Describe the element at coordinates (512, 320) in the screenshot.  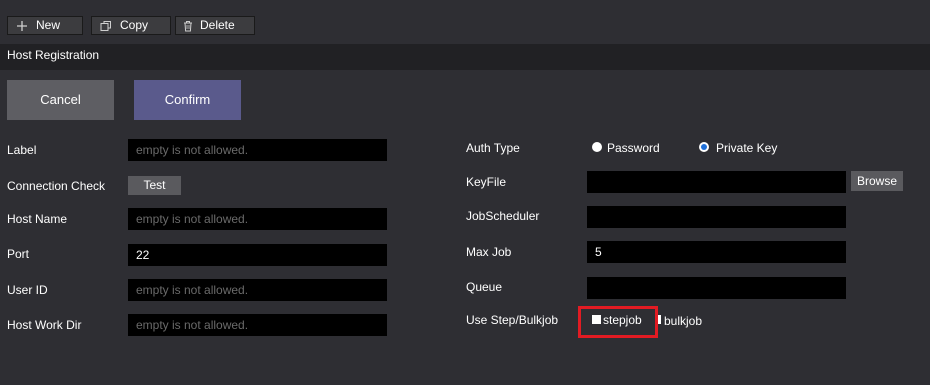
I see `use-step-bulkjob-label: Use Step/Bulkjob` at that location.